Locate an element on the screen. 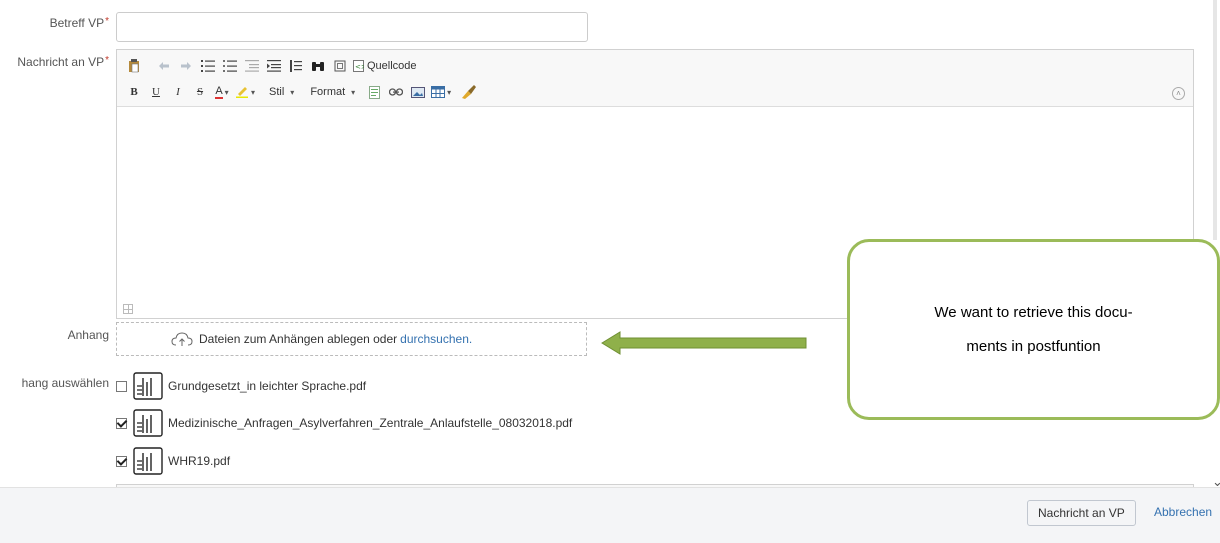  image-icon is located at coordinates (418, 92).